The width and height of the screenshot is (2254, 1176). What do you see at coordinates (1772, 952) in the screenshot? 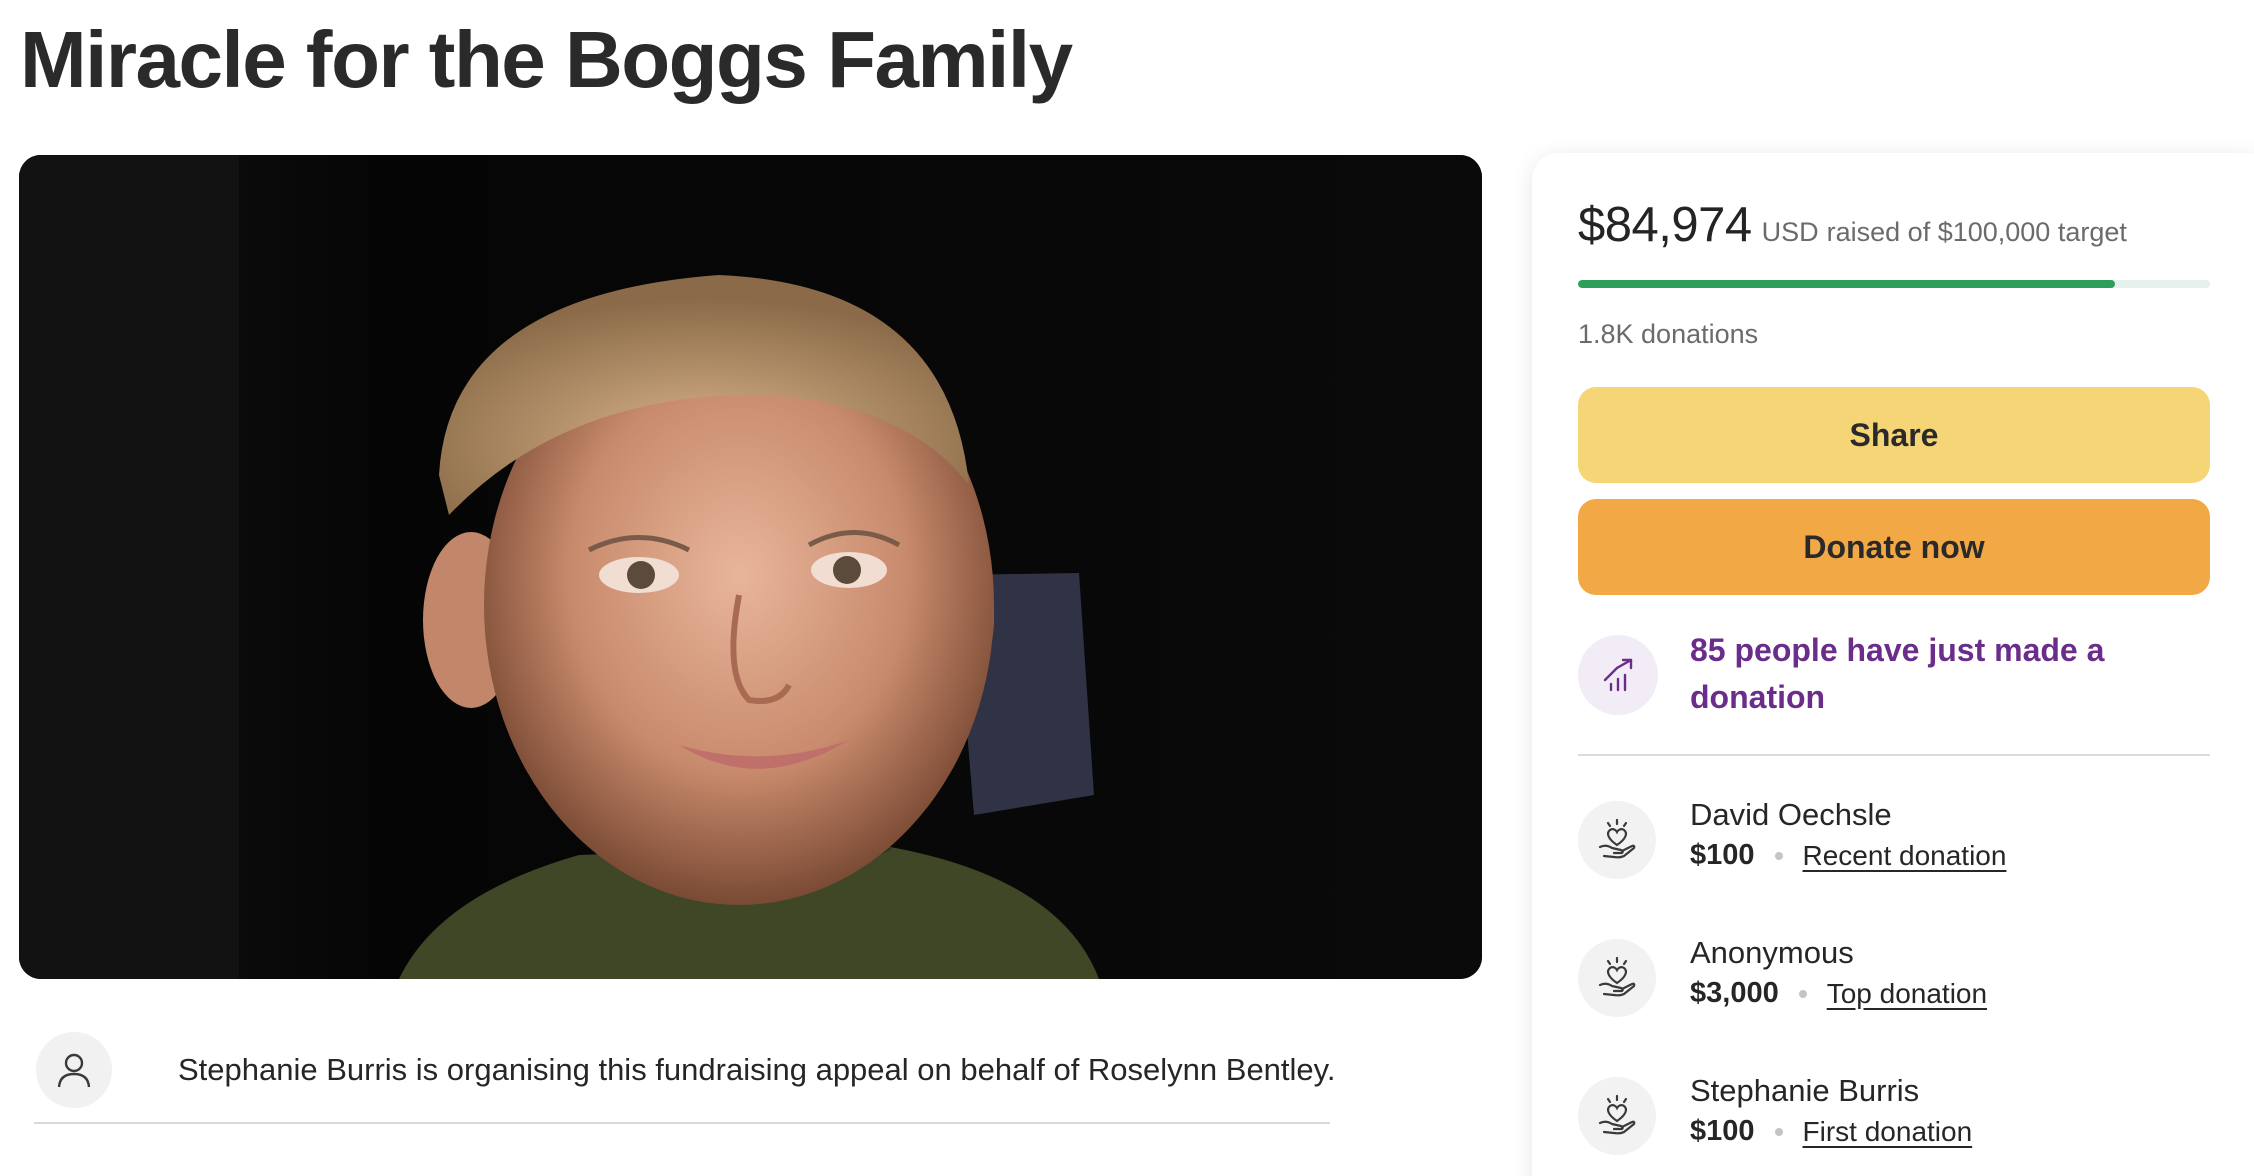
I see `donor-name: Anonymous` at bounding box center [1772, 952].